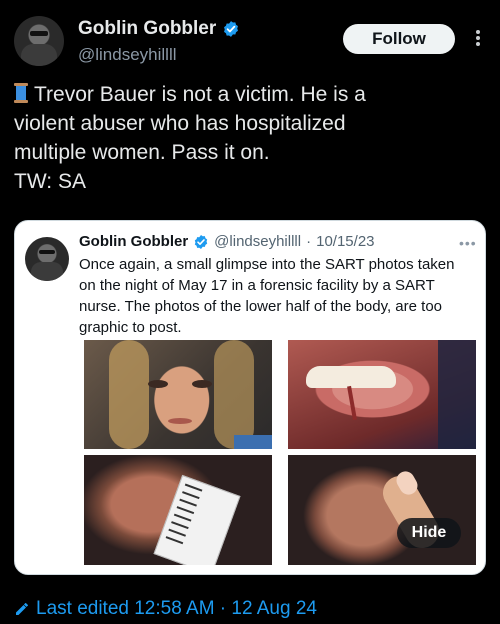 This screenshot has height=624, width=500. Describe the element at coordinates (39, 33) in the screenshot. I see `avatar-glasses` at that location.